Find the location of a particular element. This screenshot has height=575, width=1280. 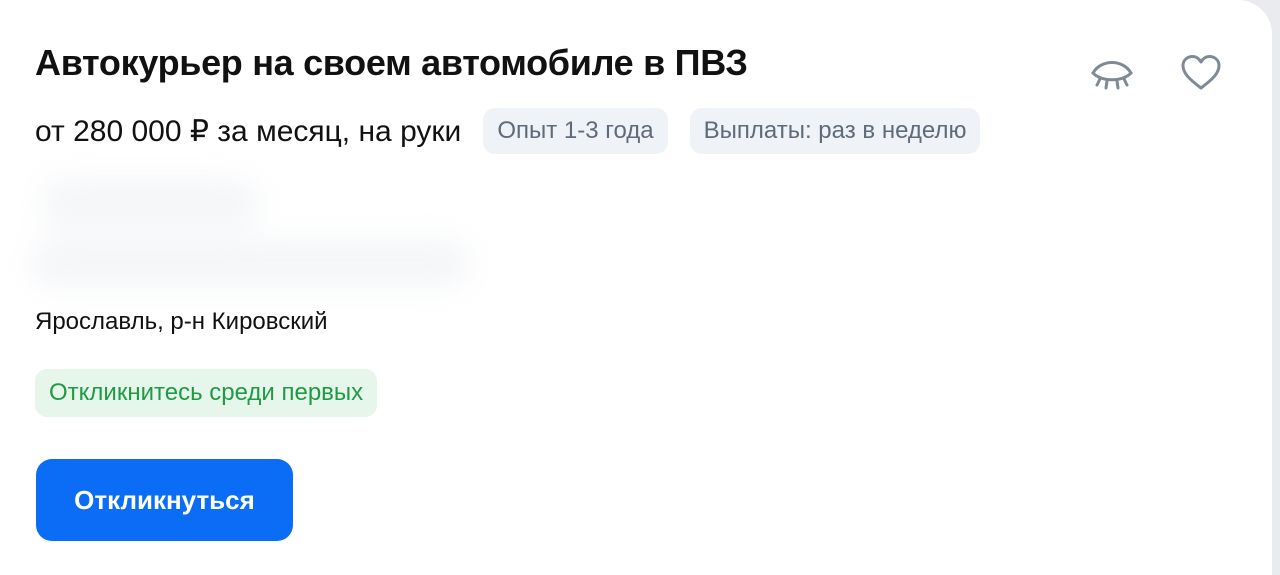

respond-early-badge: Откликнитесь среди первых is located at coordinates (206, 393).